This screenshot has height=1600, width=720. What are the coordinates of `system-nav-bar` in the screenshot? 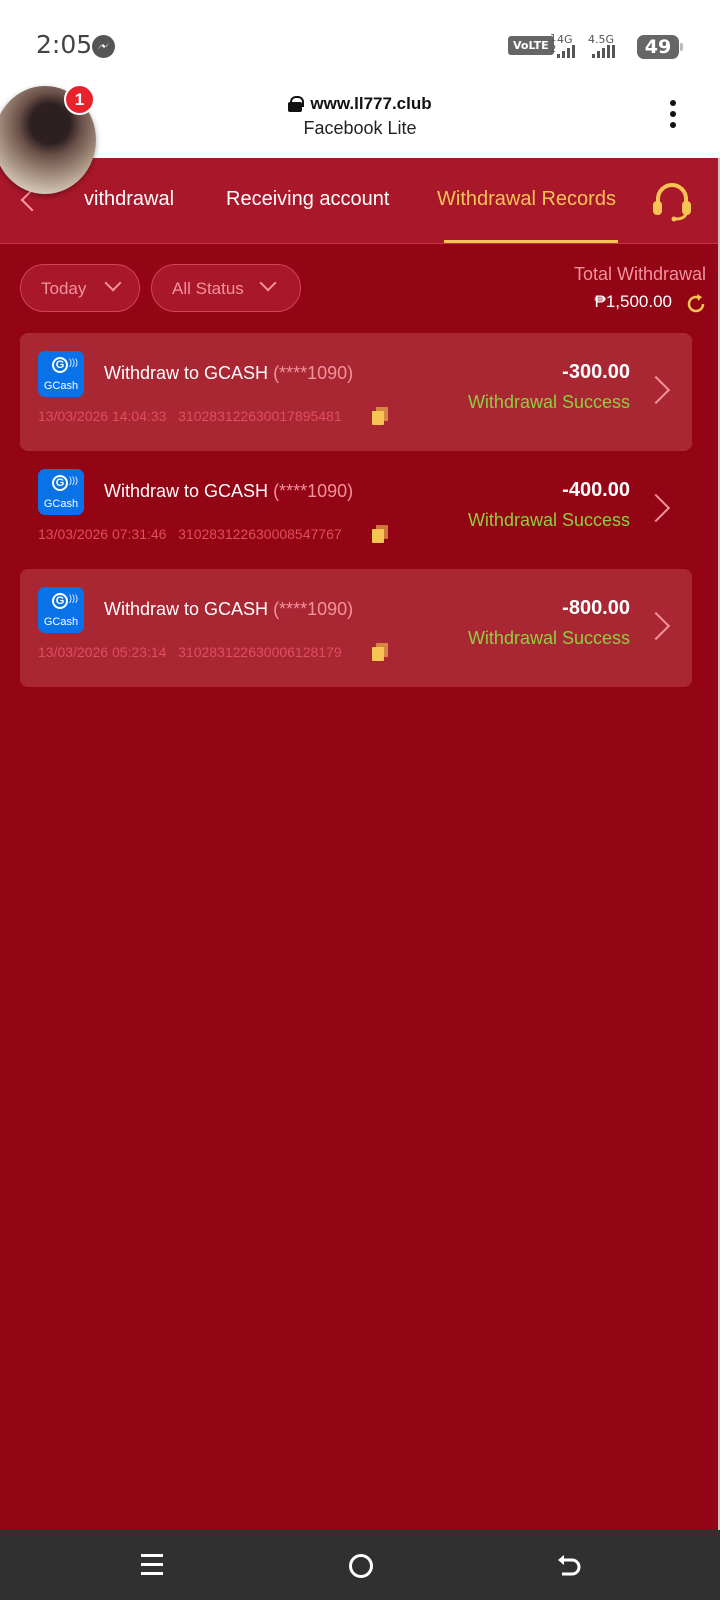 It's located at (360, 1565).